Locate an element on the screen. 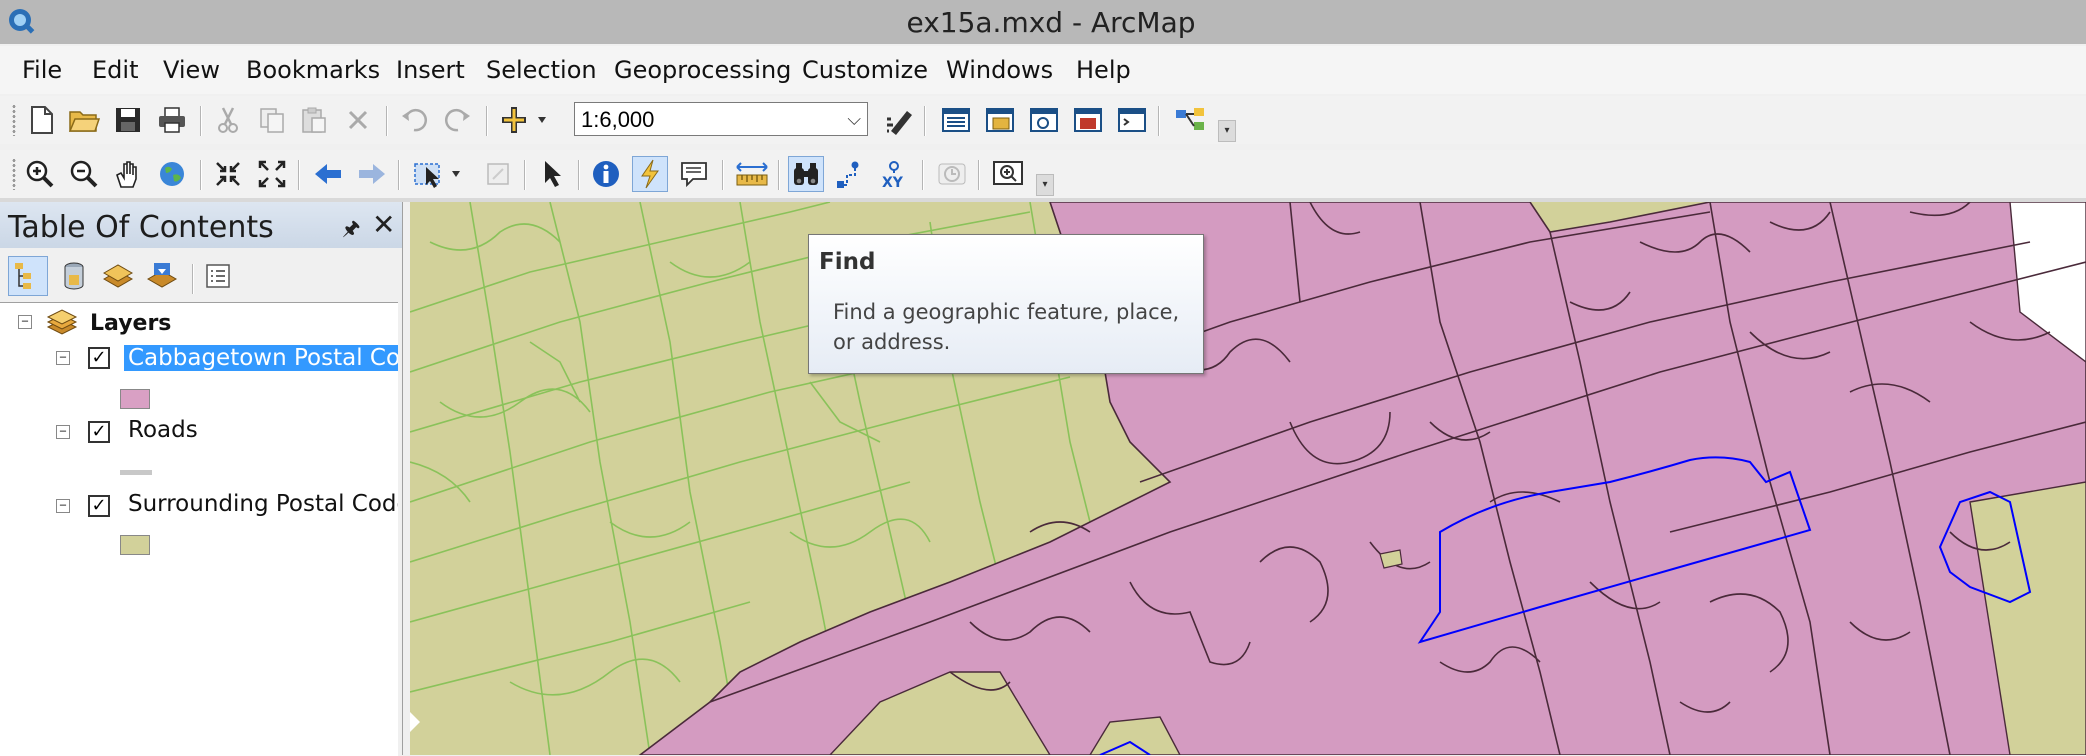  undo-icon is located at coordinates (414, 120).